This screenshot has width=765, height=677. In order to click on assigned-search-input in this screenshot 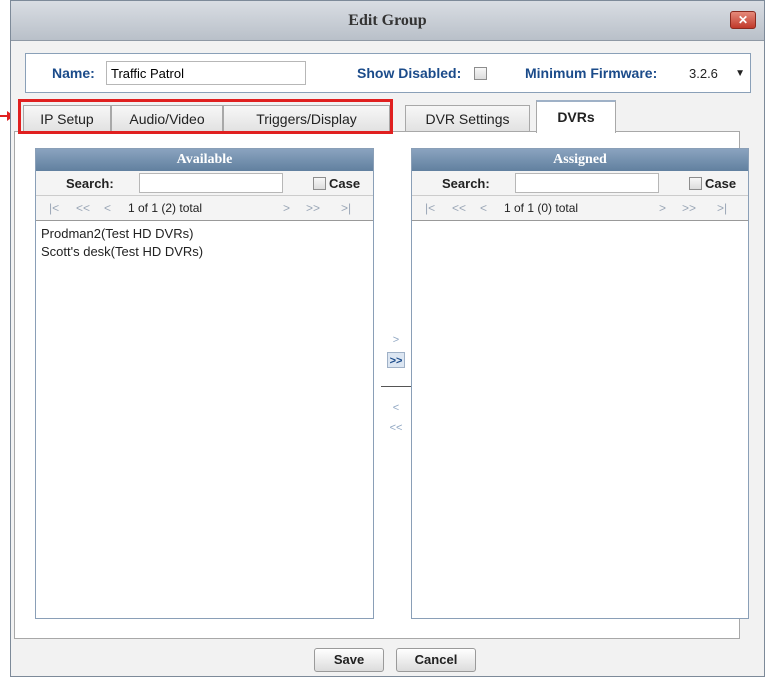, I will do `click(587, 183)`.